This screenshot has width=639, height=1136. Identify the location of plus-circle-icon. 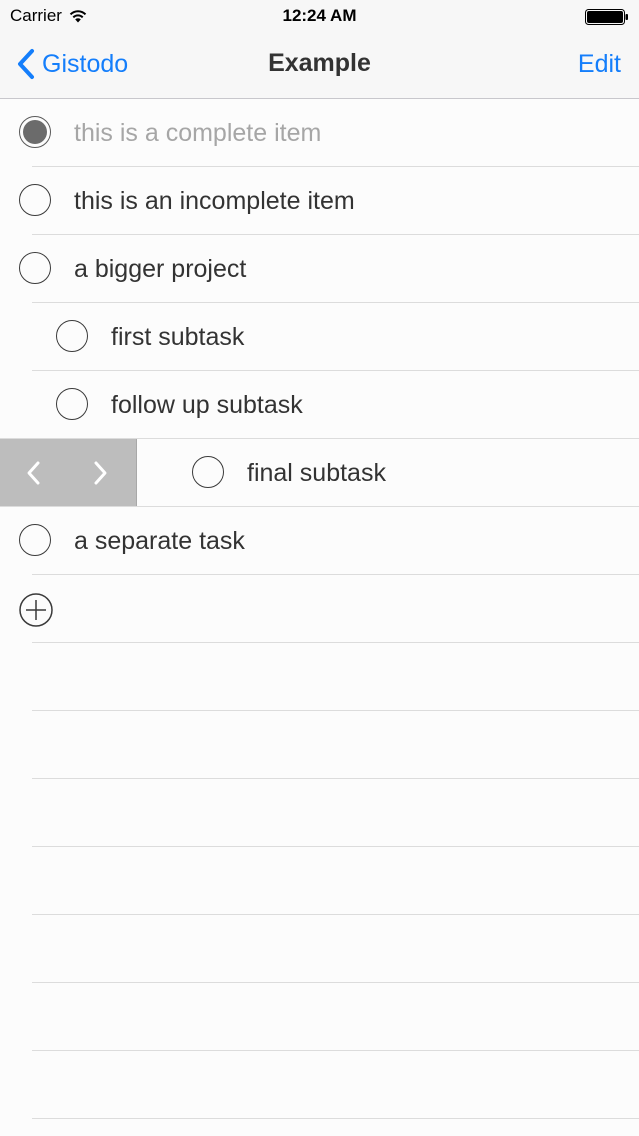
(36, 610).